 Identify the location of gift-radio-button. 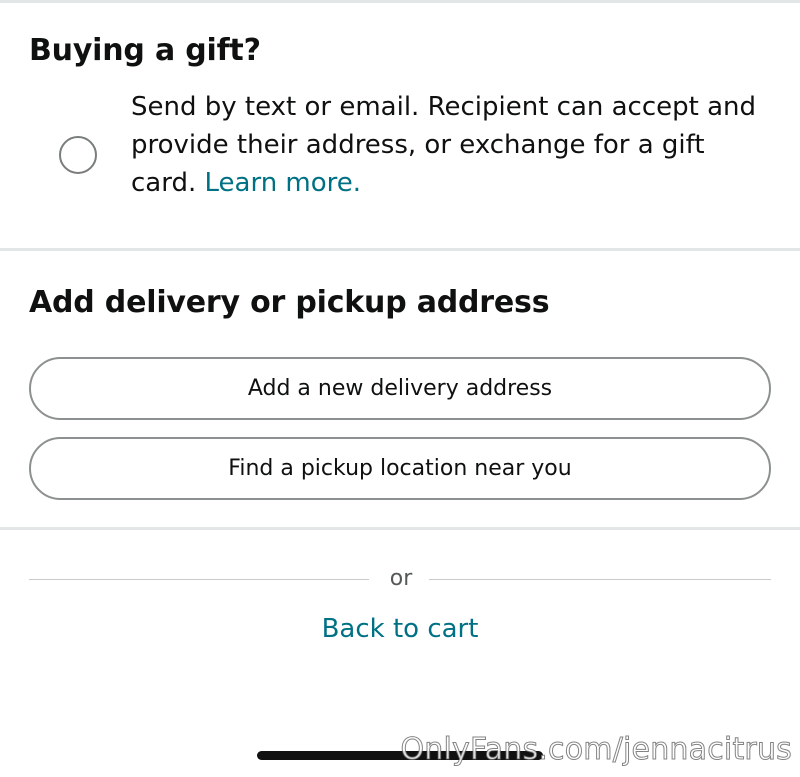
(78, 155).